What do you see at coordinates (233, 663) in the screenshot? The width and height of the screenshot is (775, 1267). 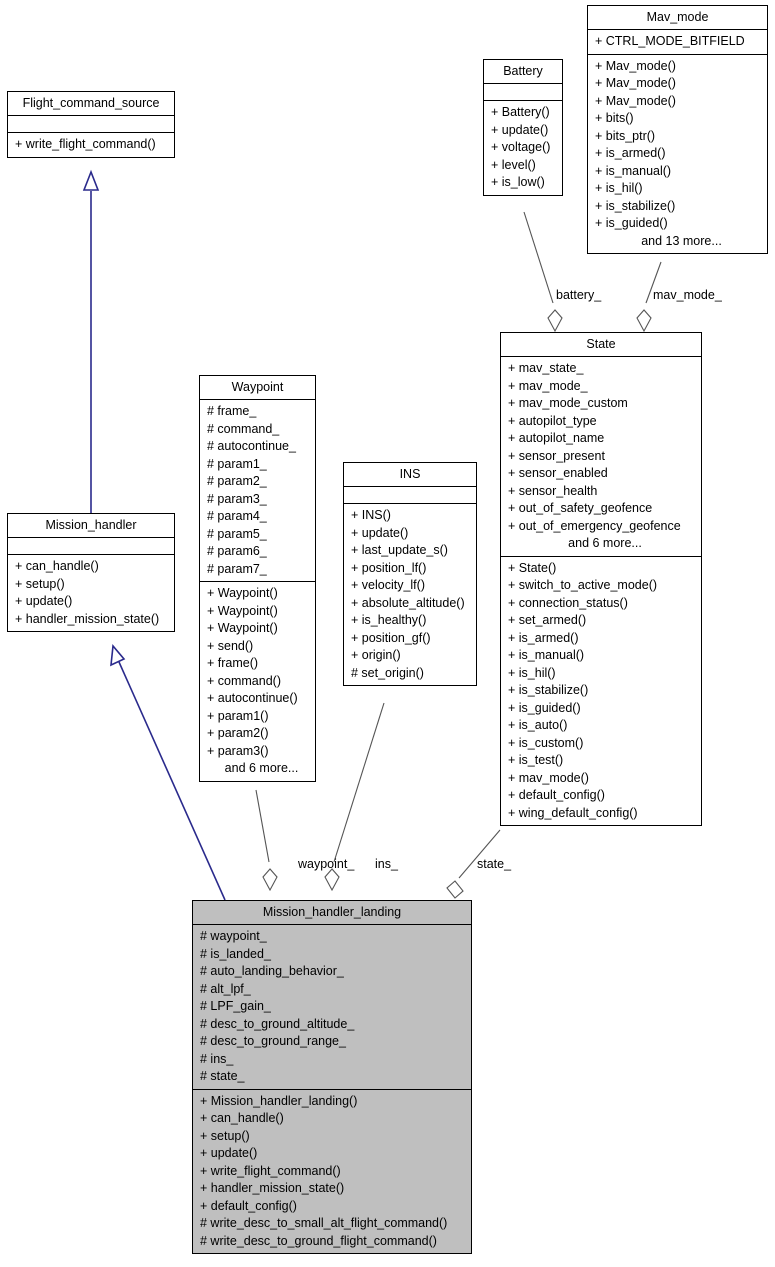 I see `class-member: + frame()` at bounding box center [233, 663].